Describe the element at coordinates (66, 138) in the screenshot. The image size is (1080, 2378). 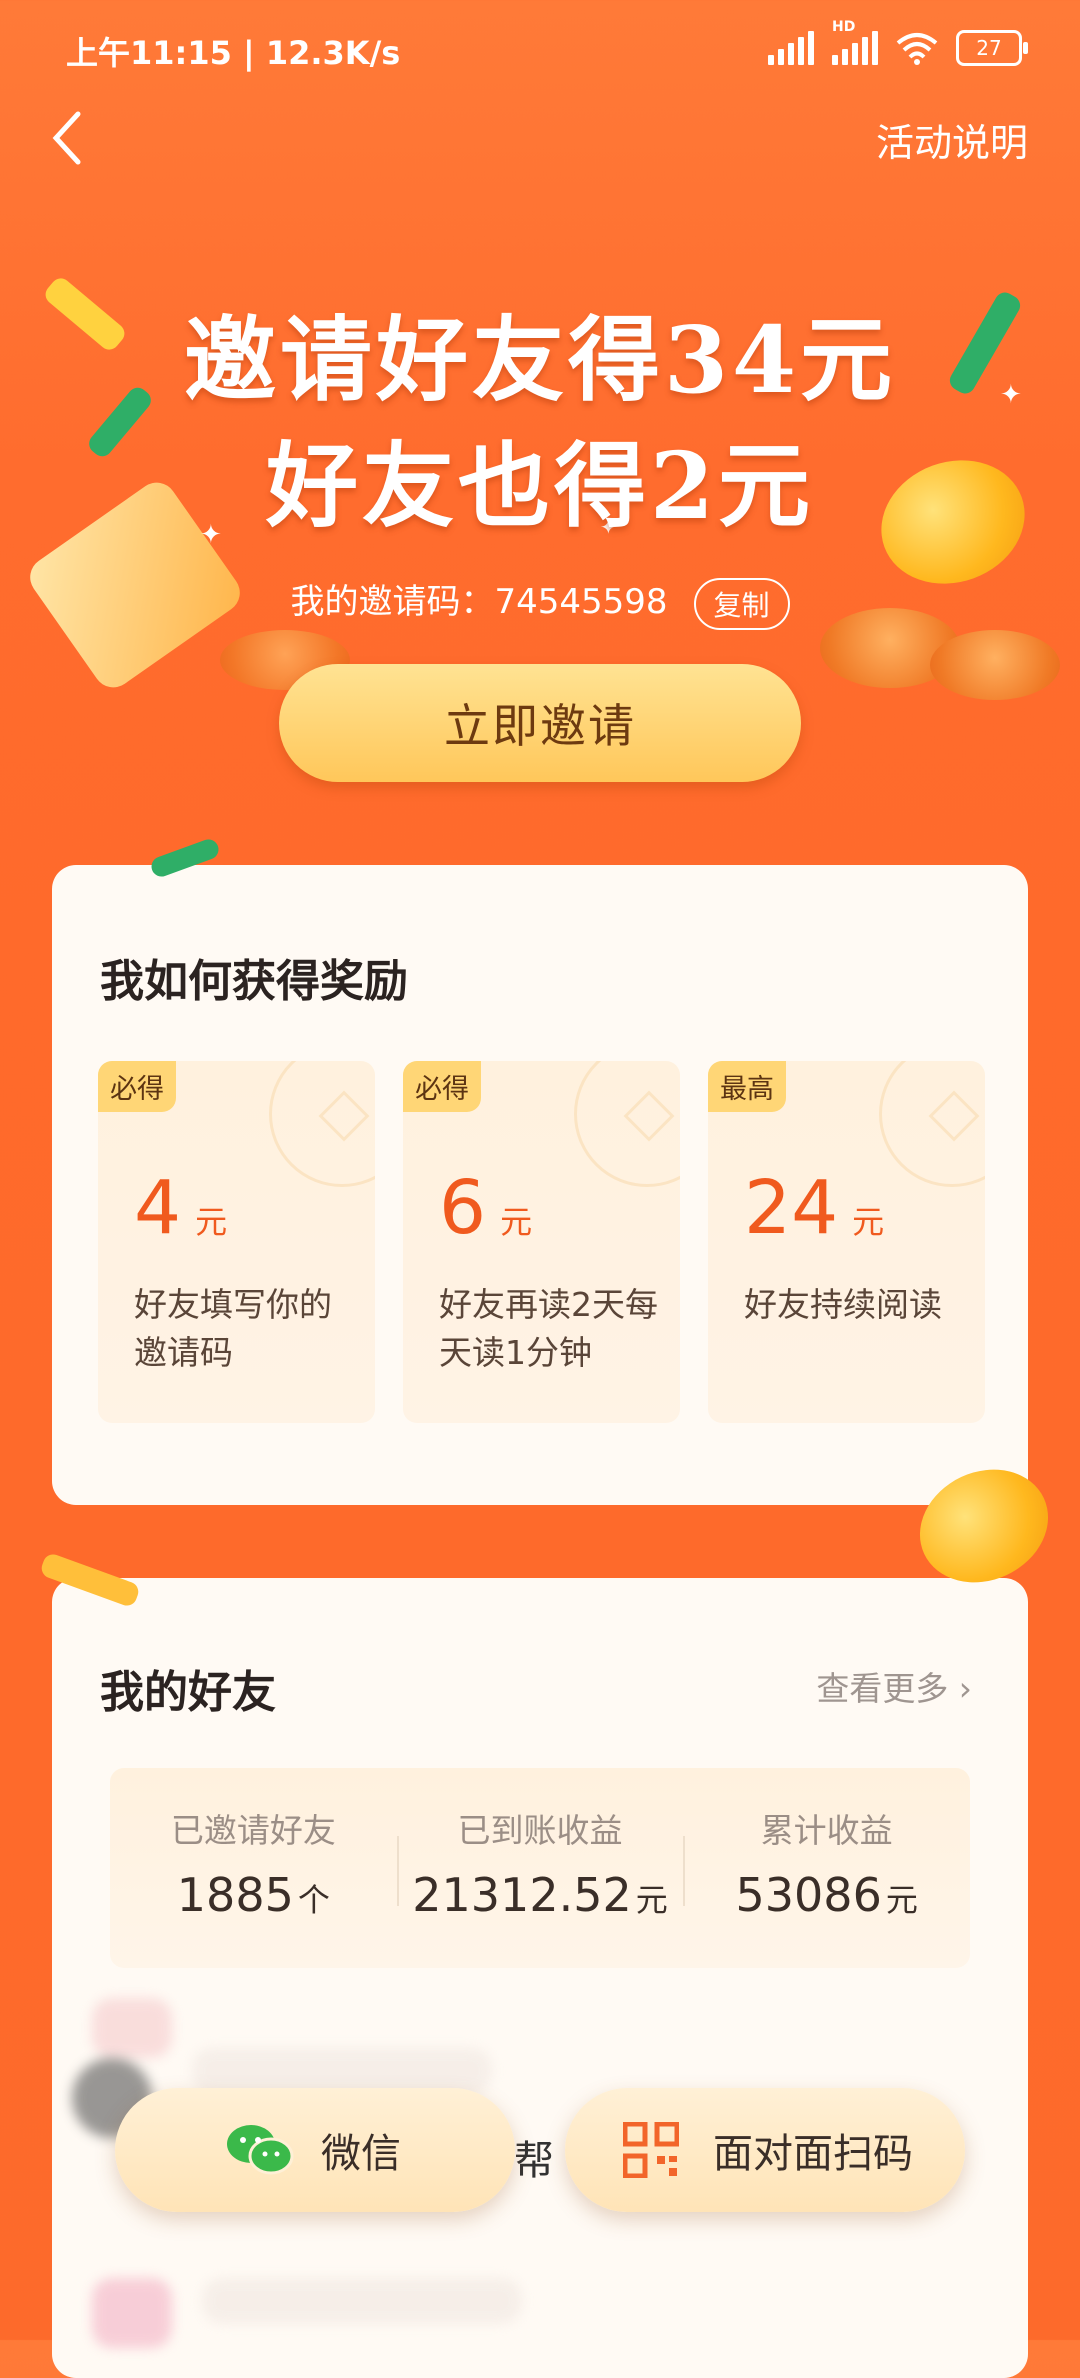
I see `chevron-left-icon` at that location.